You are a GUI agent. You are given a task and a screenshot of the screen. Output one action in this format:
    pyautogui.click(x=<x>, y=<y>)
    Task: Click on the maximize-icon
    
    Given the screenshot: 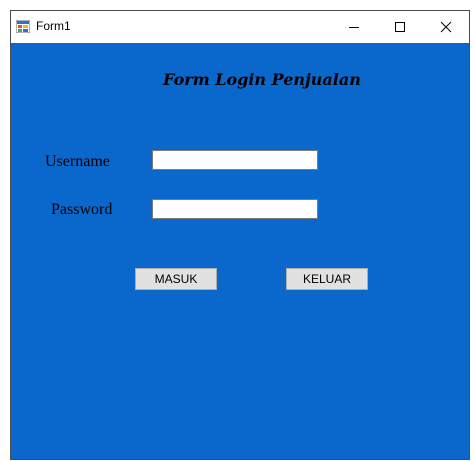 What is the action you would take?
    pyautogui.click(x=400, y=27)
    